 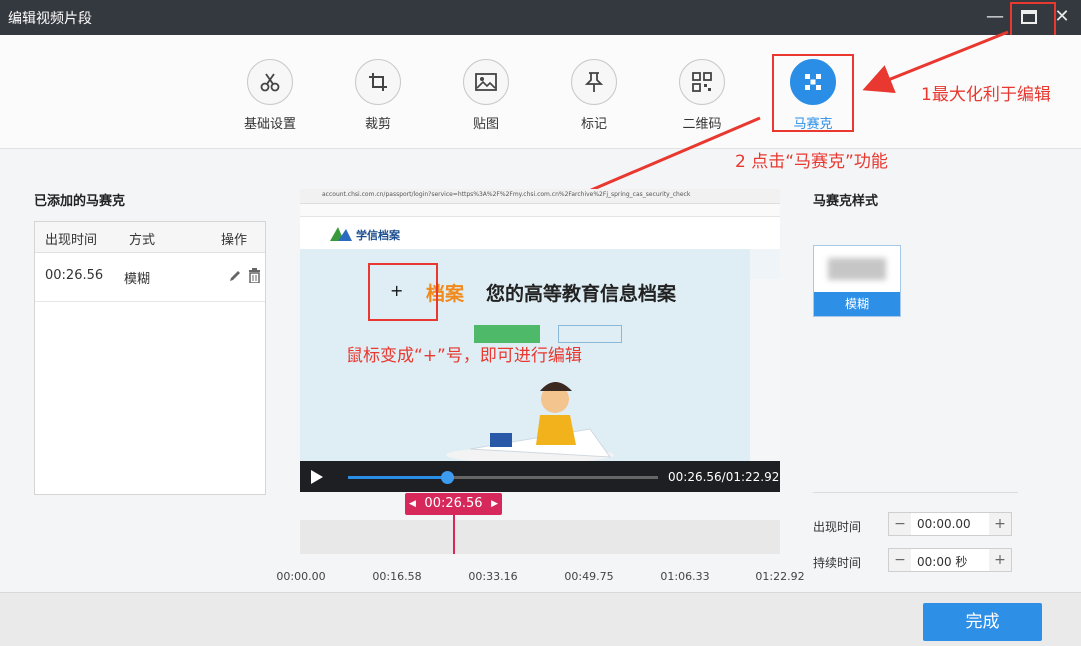 I want to click on crosshair-cursor: +, so click(x=397, y=290).